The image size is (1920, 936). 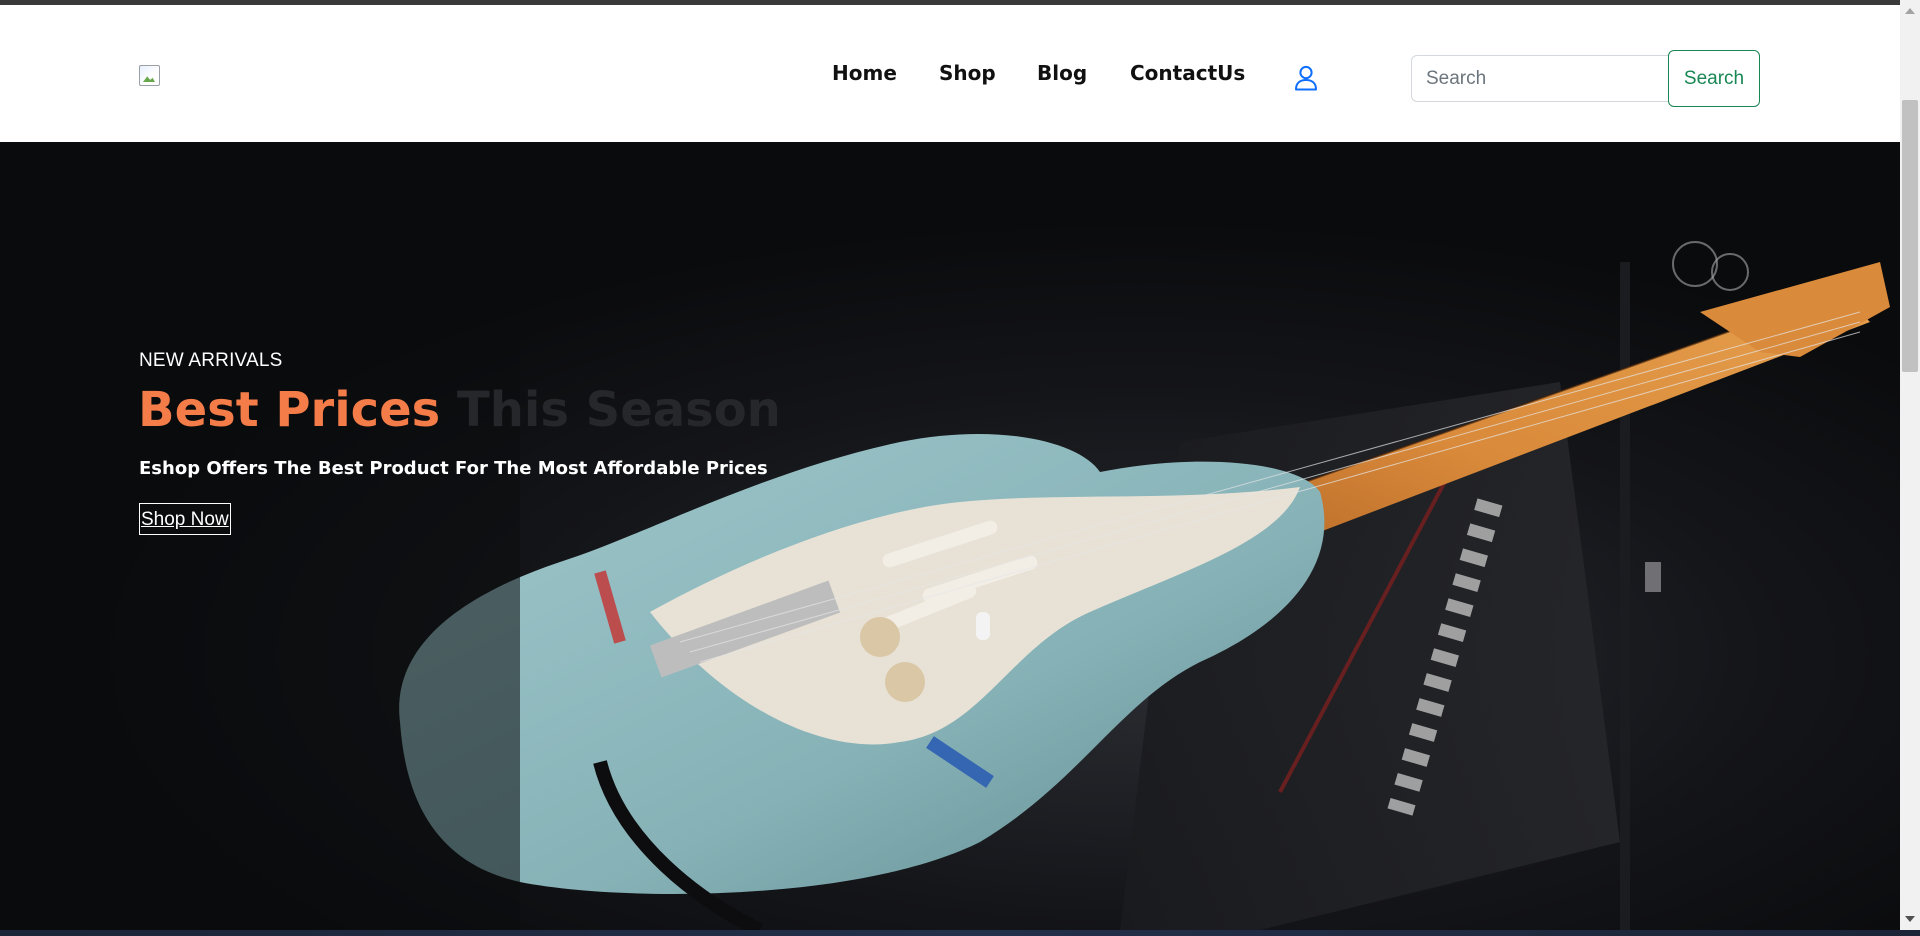 I want to click on scroll-down-arrow-icon, so click(x=1910, y=919).